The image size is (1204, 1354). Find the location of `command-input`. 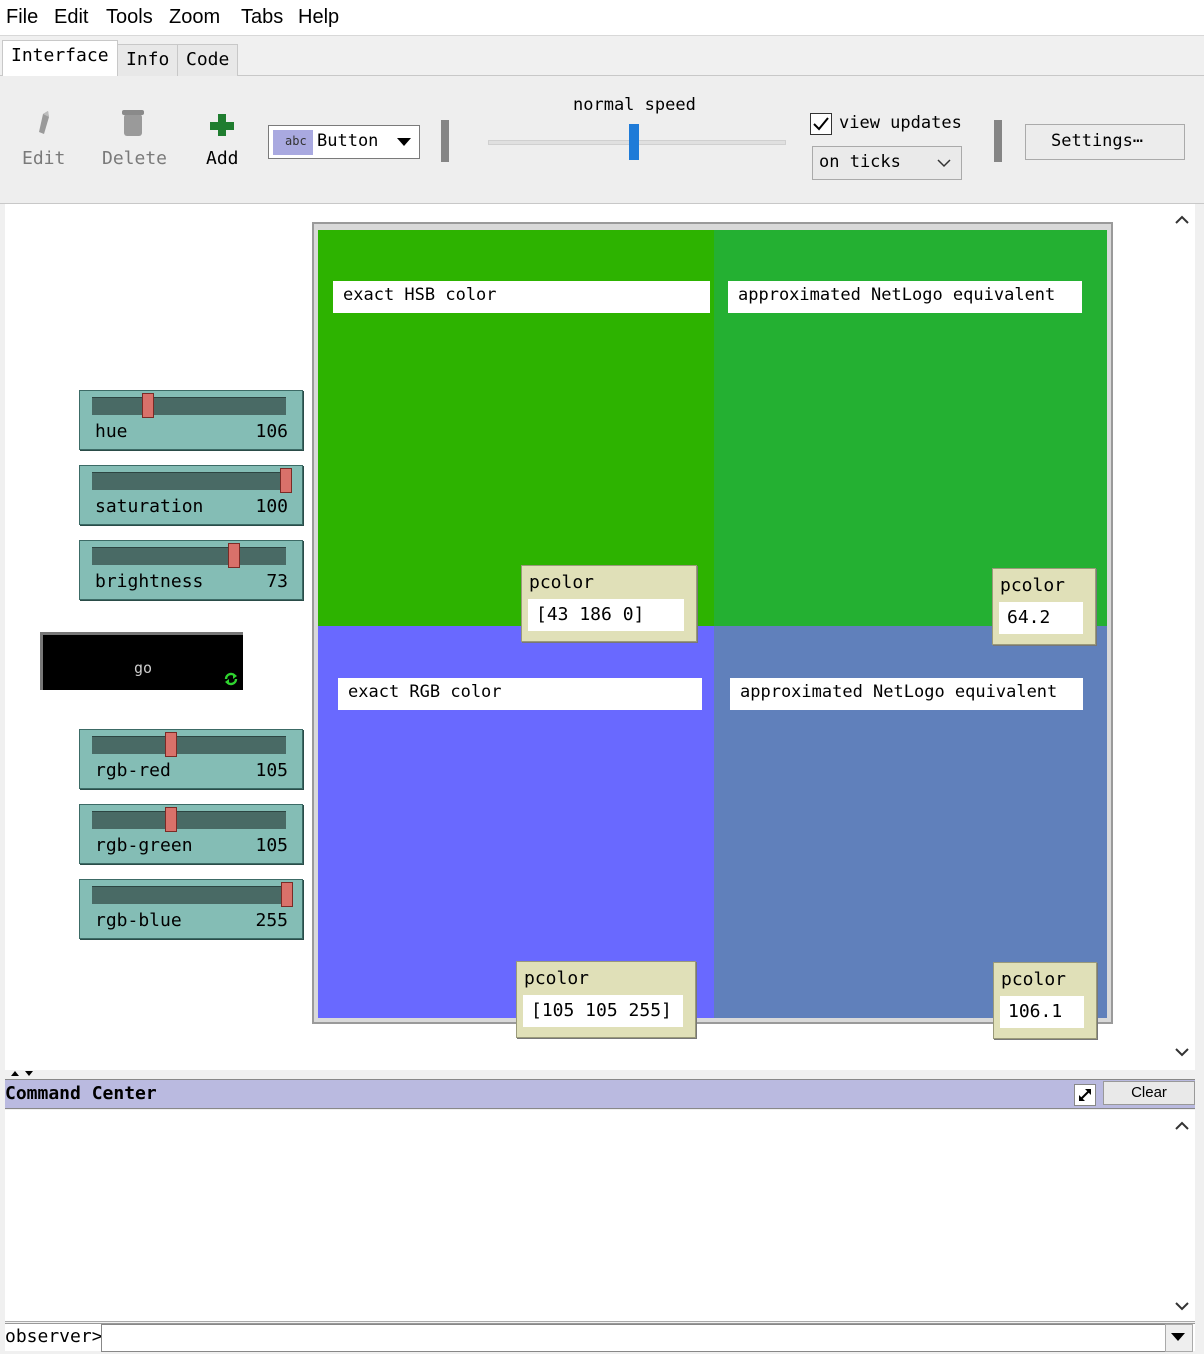

command-input is located at coordinates (635, 1338).